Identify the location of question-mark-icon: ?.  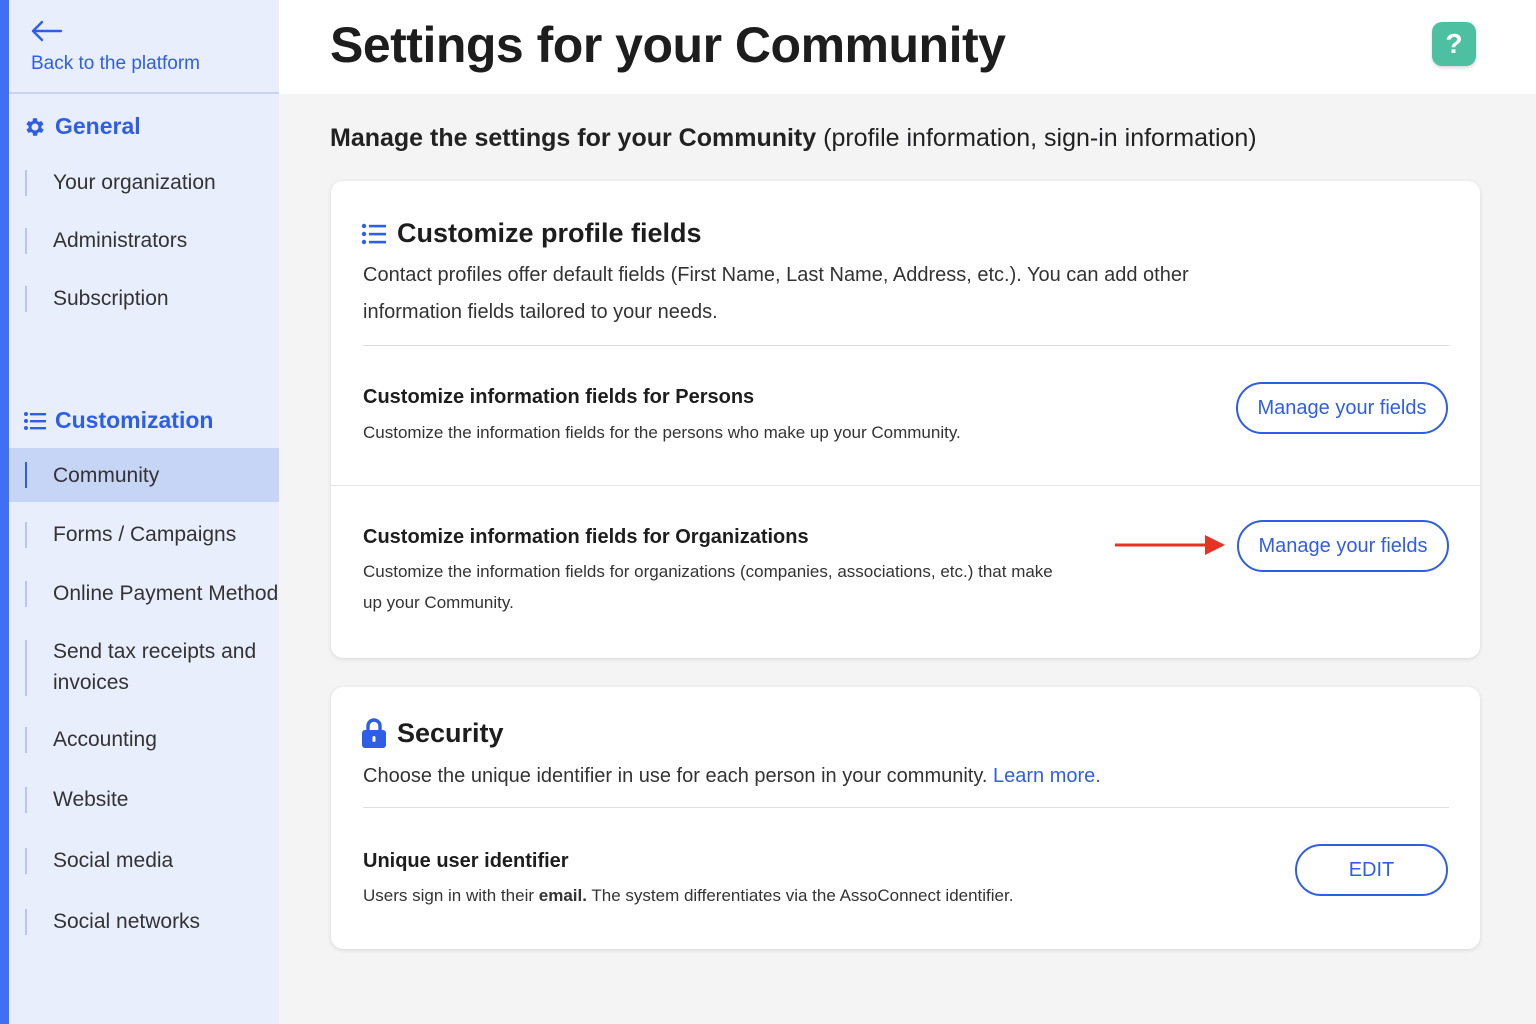
(1454, 43).